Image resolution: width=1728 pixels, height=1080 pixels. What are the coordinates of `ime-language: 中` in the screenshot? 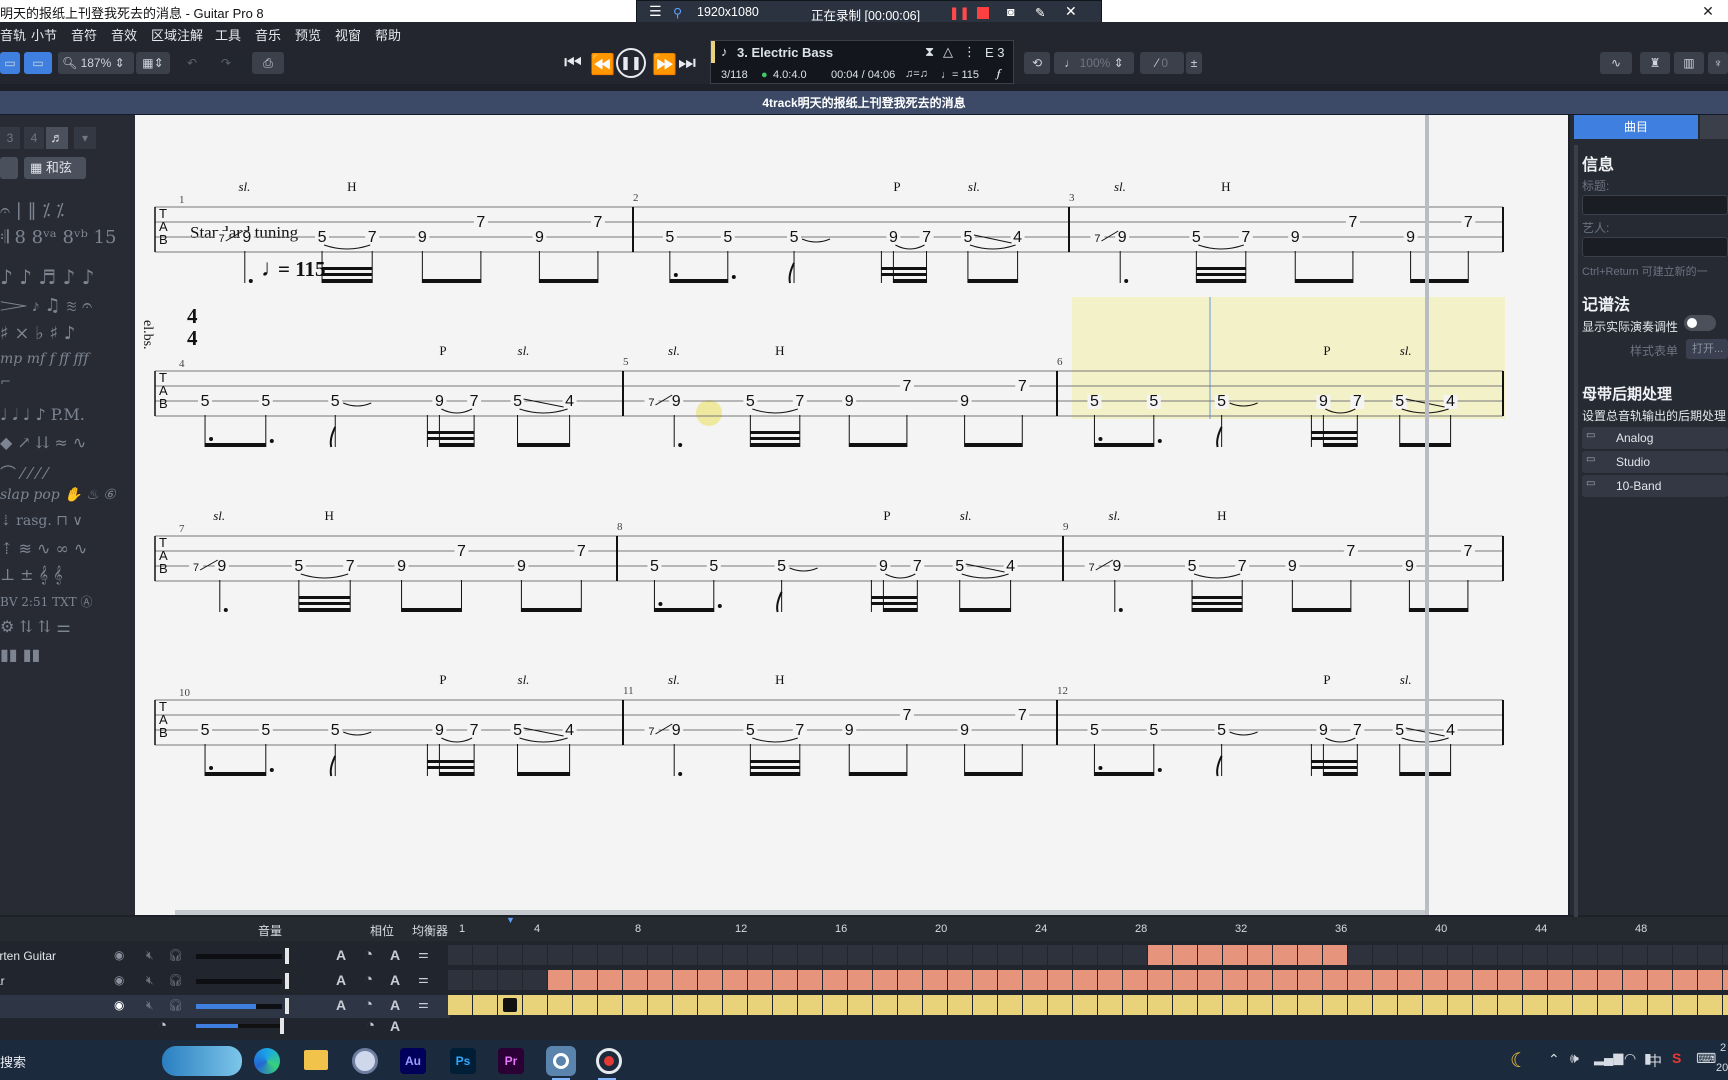 It's located at (1655, 1061).